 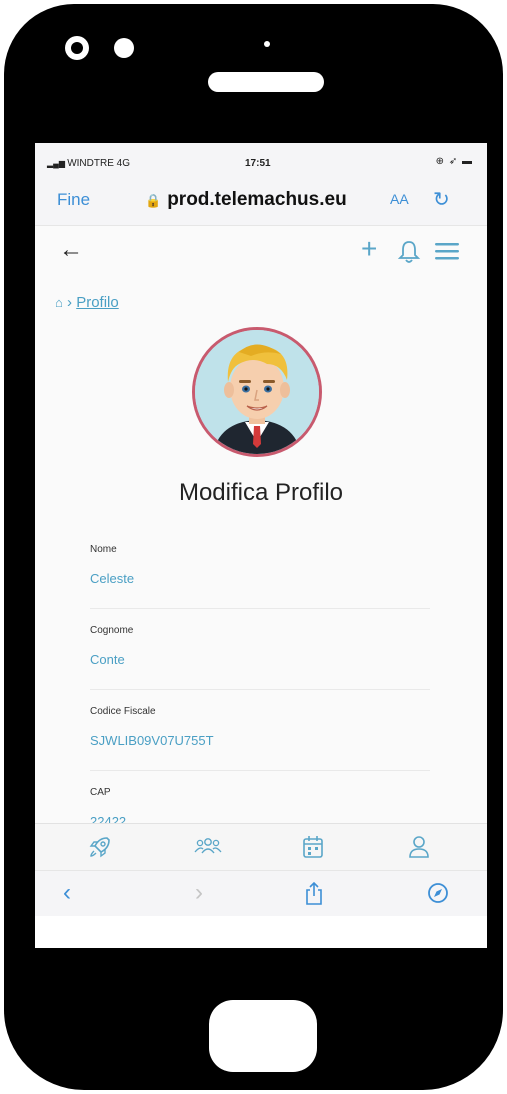 I want to click on plus-icon: +, so click(x=369, y=249).